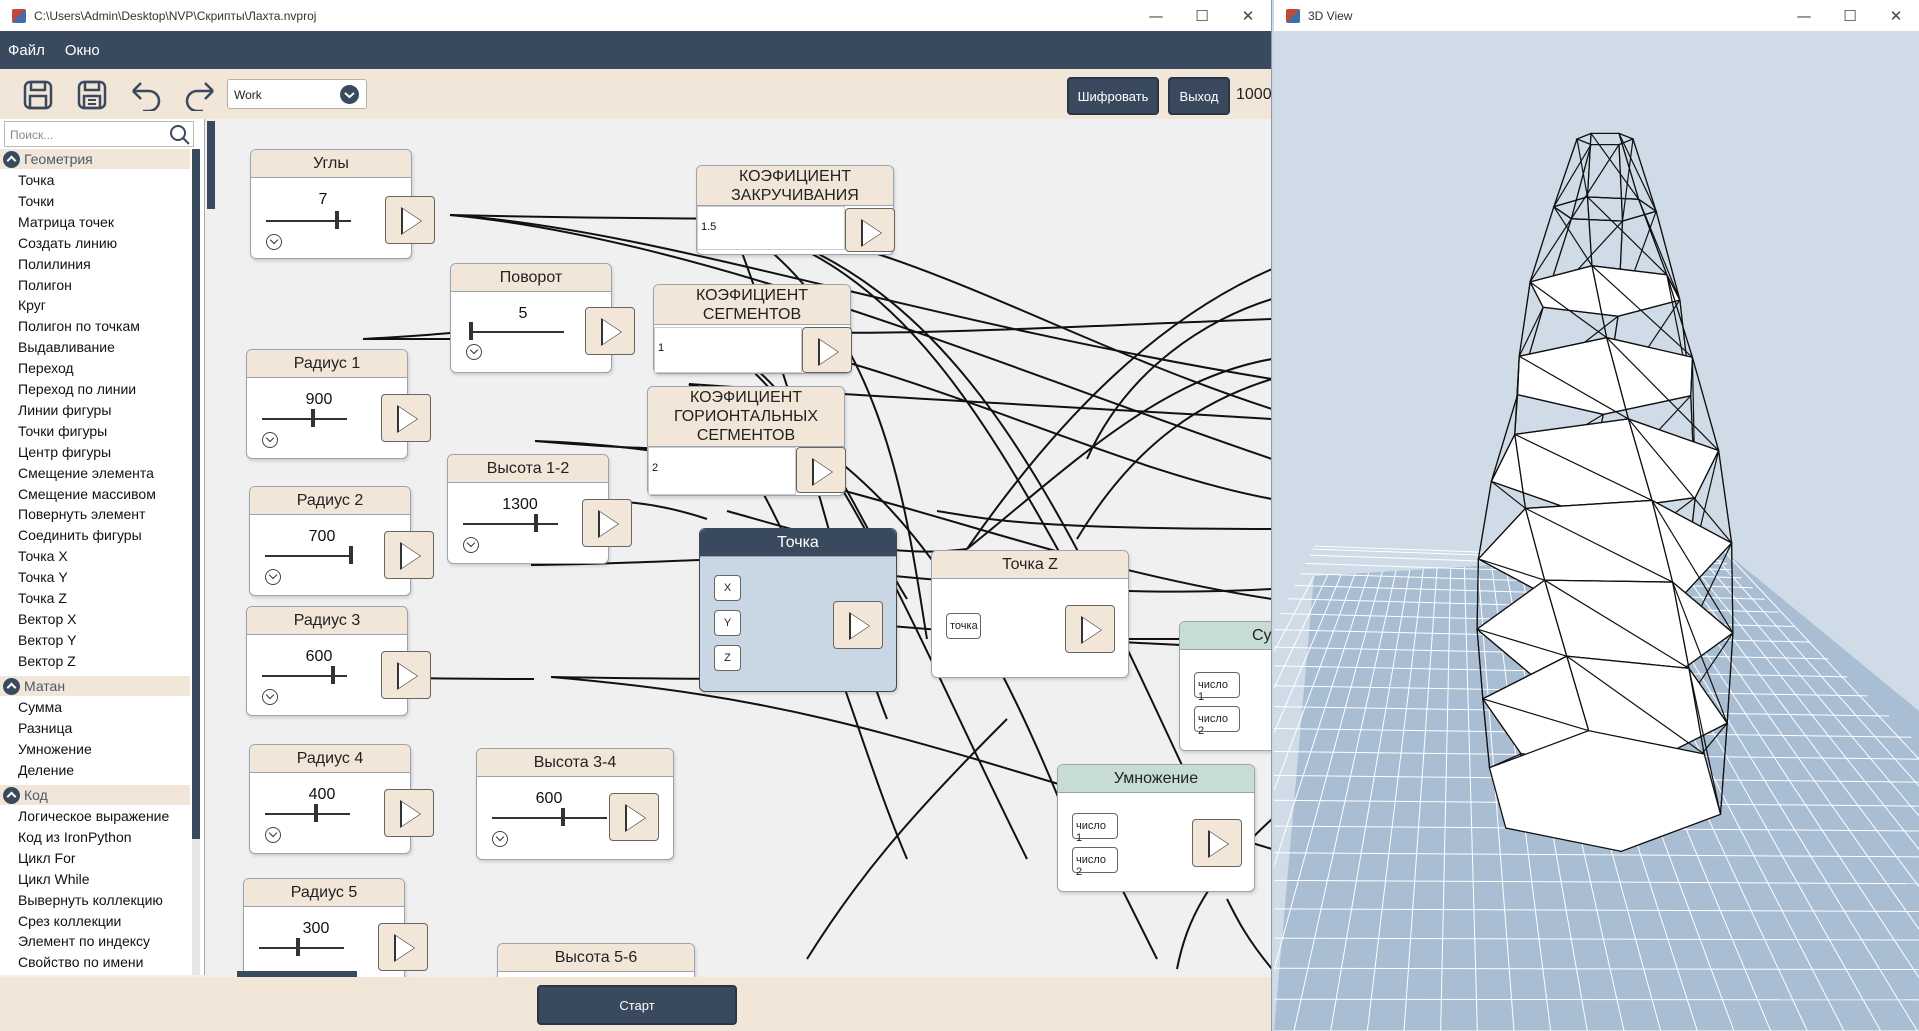 This screenshot has width=1919, height=1031. What do you see at coordinates (47, 619) in the screenshot?
I see `sidebar-item: Вектор X` at bounding box center [47, 619].